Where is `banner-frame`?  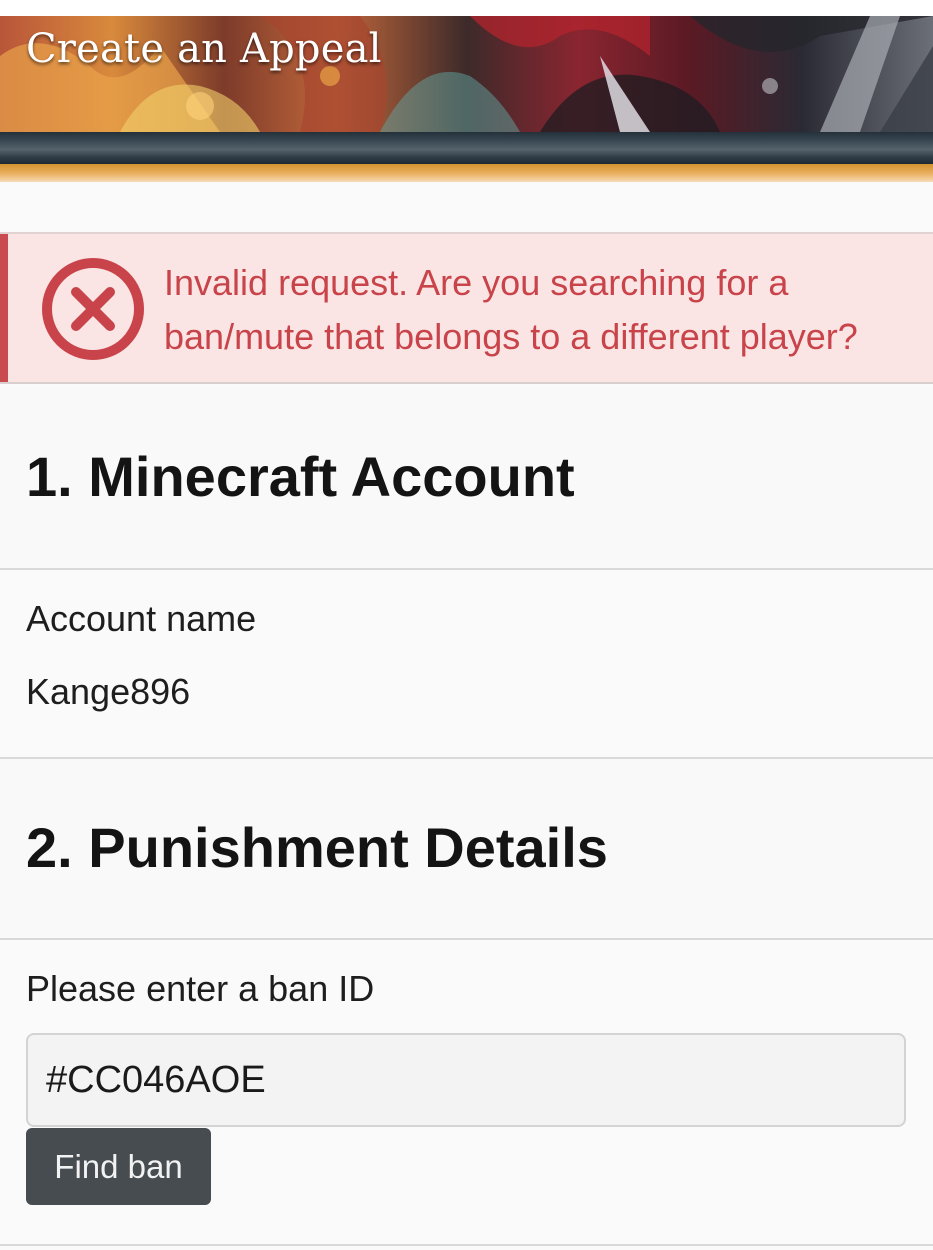
banner-frame is located at coordinates (466, 148).